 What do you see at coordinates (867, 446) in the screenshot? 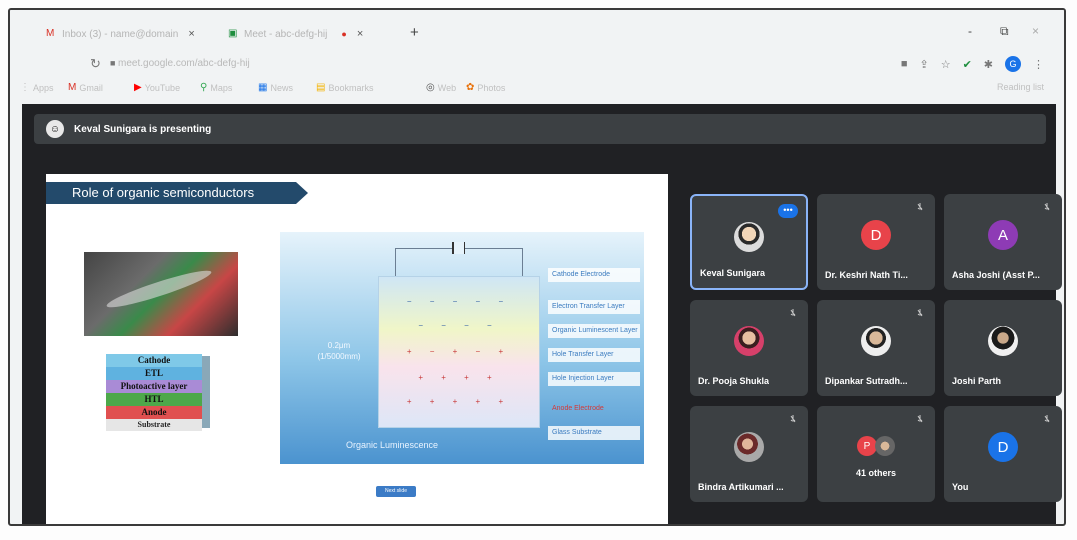
I see `other-participant-avatar: P` at bounding box center [867, 446].